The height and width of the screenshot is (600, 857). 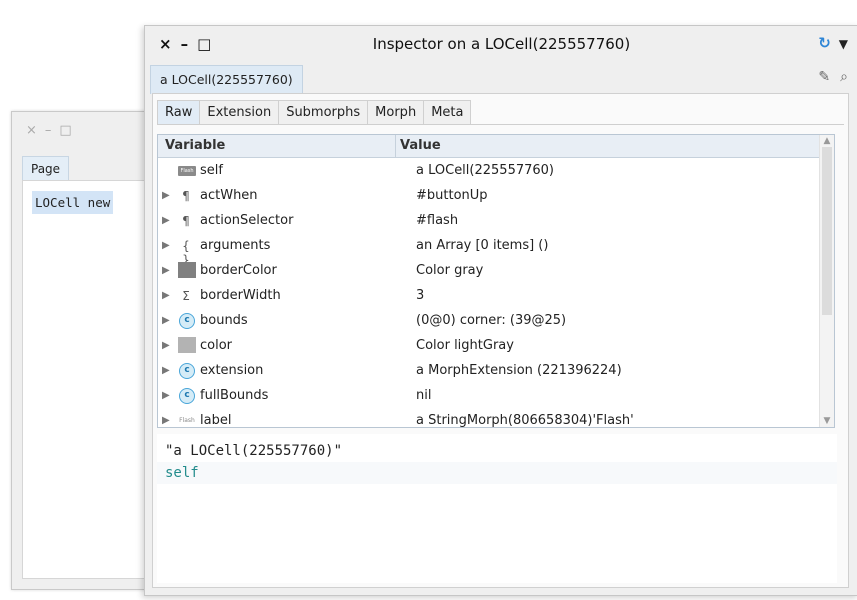 I want to click on variable-value: a StringMorph(806658304)'Flash', so click(x=525, y=420).